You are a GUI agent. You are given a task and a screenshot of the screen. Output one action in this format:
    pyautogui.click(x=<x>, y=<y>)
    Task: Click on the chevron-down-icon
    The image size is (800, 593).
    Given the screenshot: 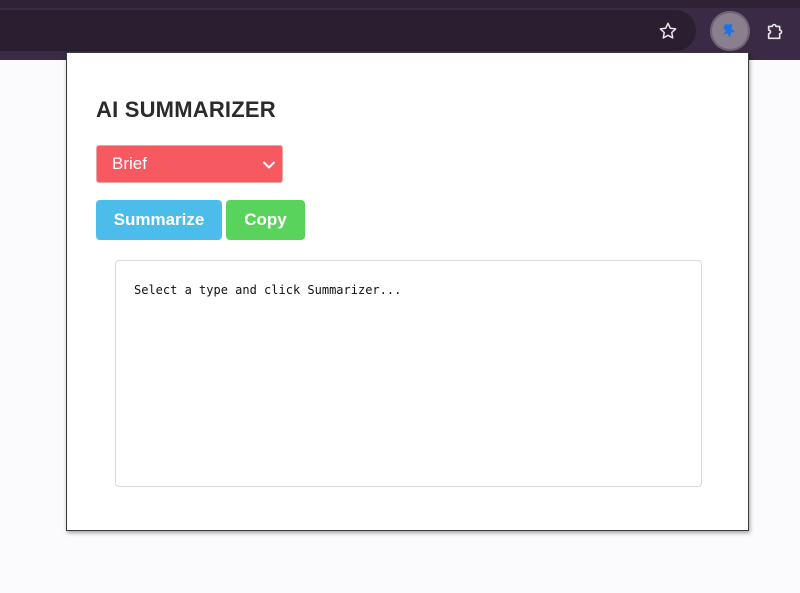 What is the action you would take?
    pyautogui.click(x=269, y=165)
    